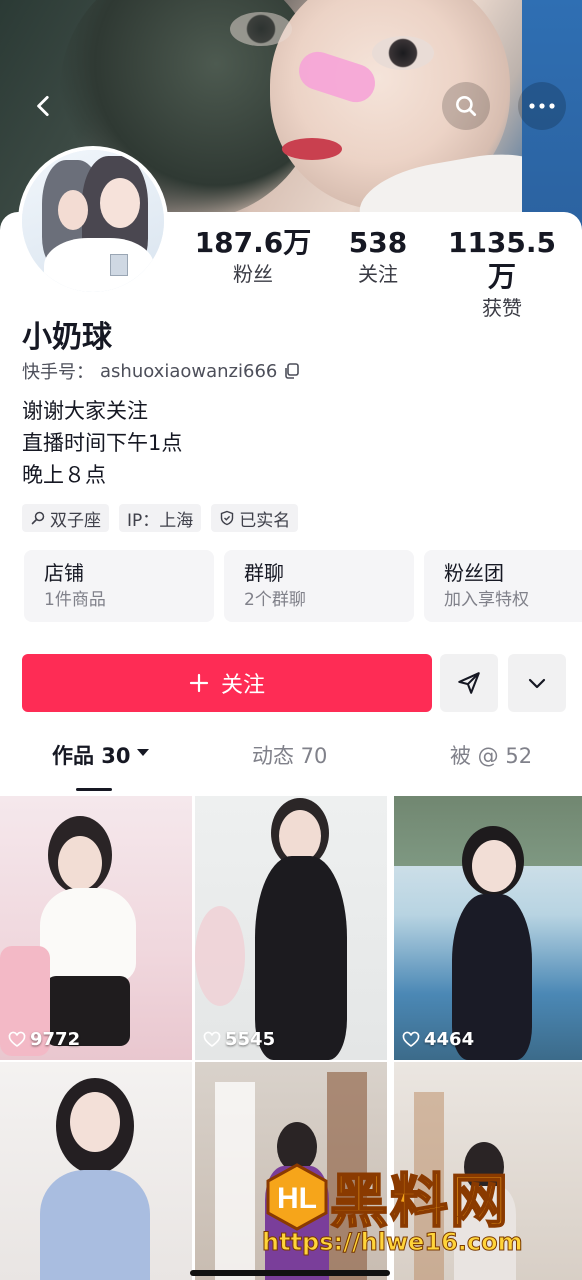  I want to click on tag-label: 双子座, so click(75, 520).